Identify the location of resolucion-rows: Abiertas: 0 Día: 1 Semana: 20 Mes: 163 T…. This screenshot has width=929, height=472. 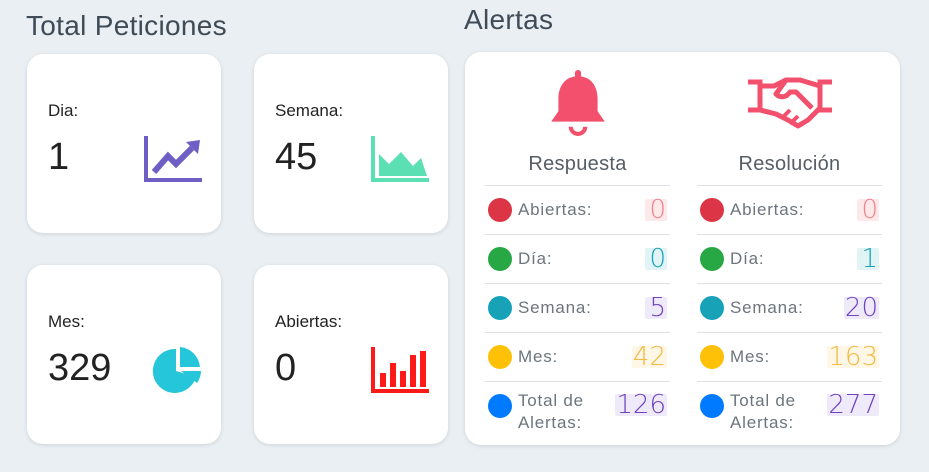
(789, 311).